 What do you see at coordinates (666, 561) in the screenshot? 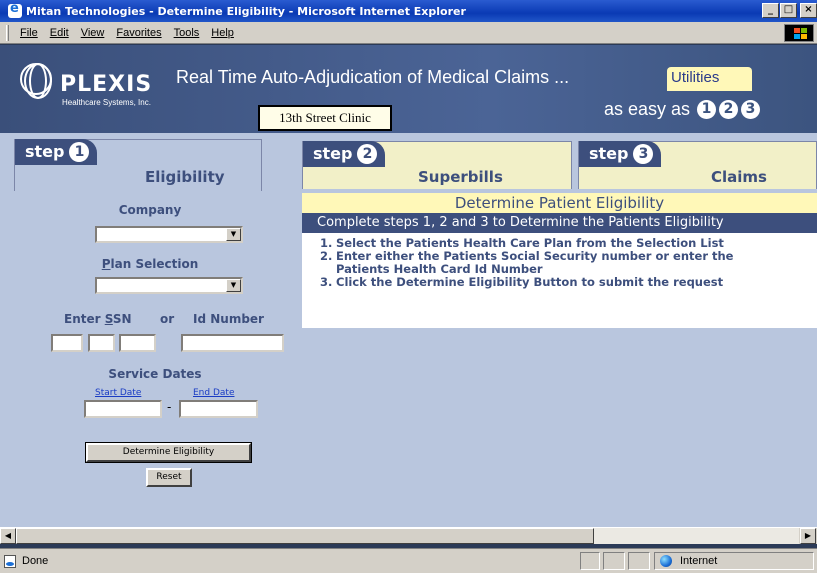
I see `globe-icon` at bounding box center [666, 561].